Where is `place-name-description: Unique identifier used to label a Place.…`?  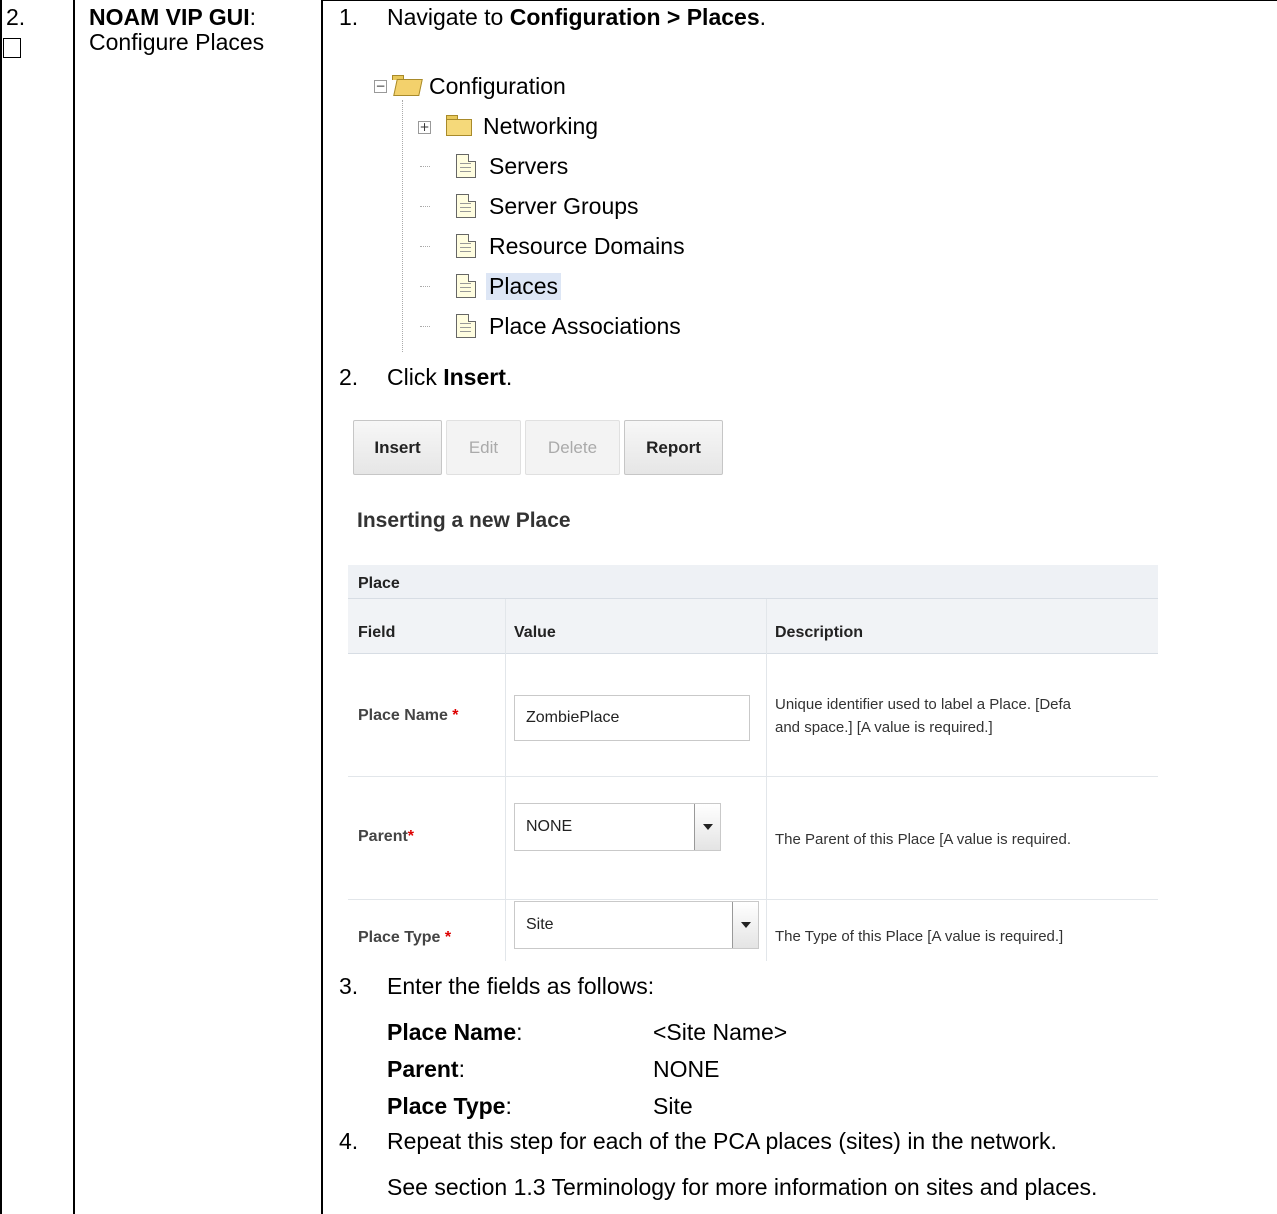
place-name-description: Unique identifier used to label a Place.… is located at coordinates (923, 716).